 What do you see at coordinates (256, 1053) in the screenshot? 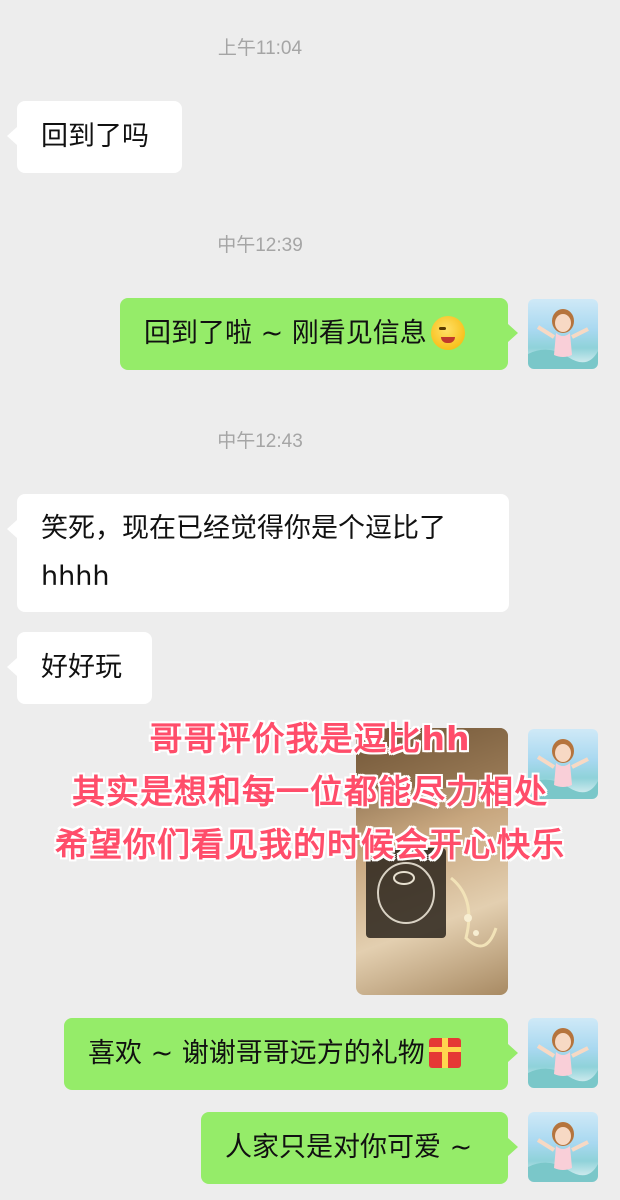
I see `message-text: 喜欢 ~ 谢谢哥哥远方的礼物` at bounding box center [256, 1053].